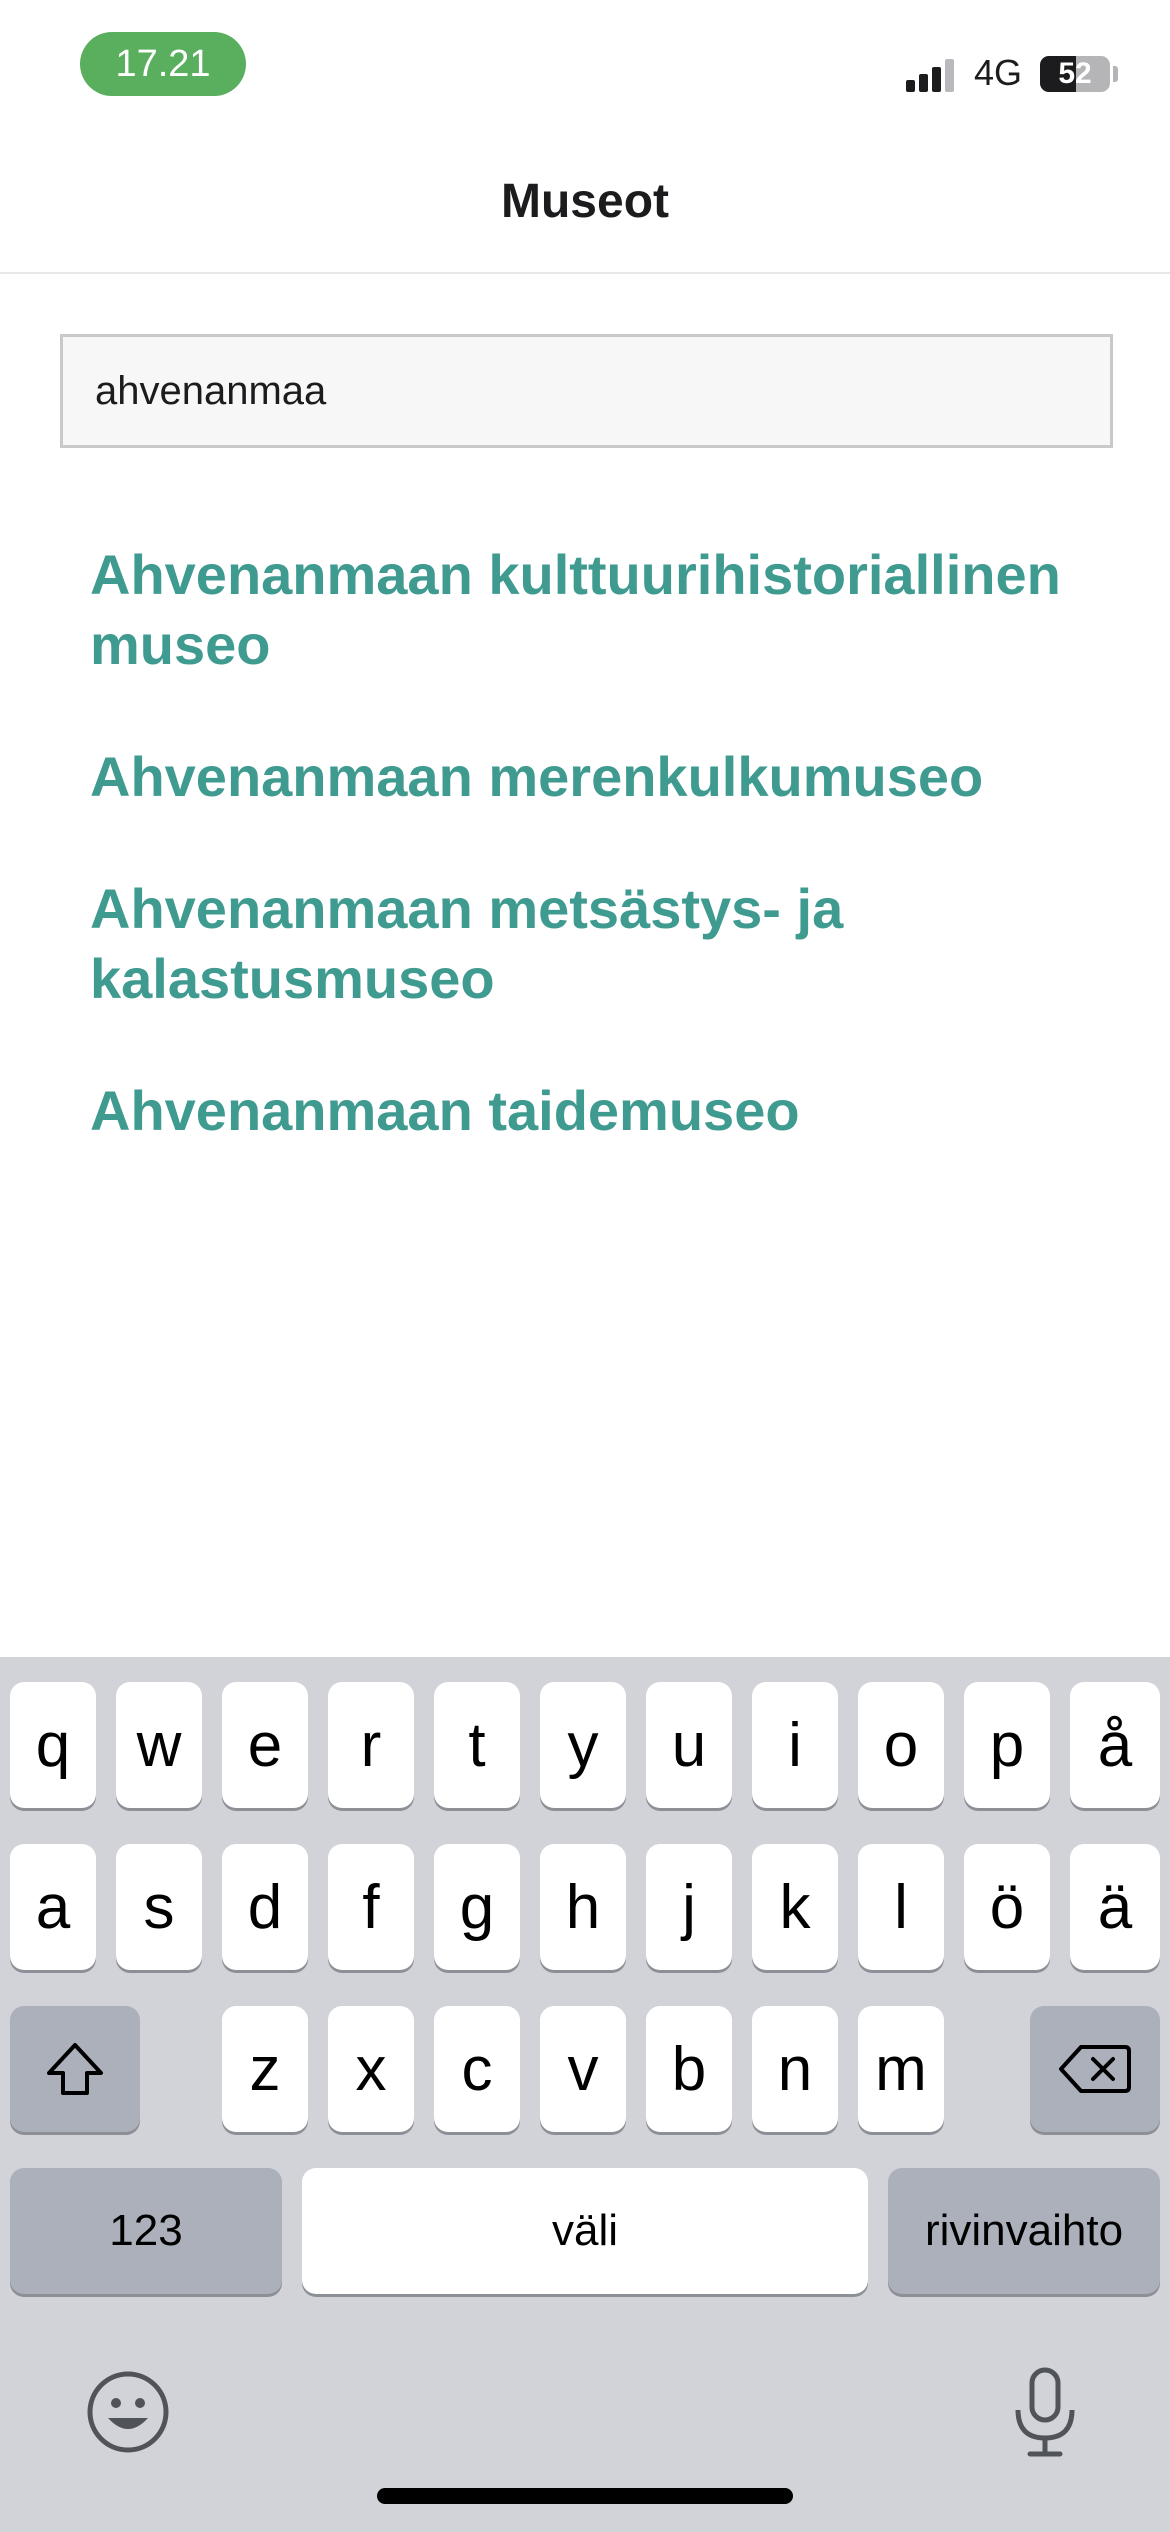  I want to click on nav-bar: Museot, so click(585, 202).